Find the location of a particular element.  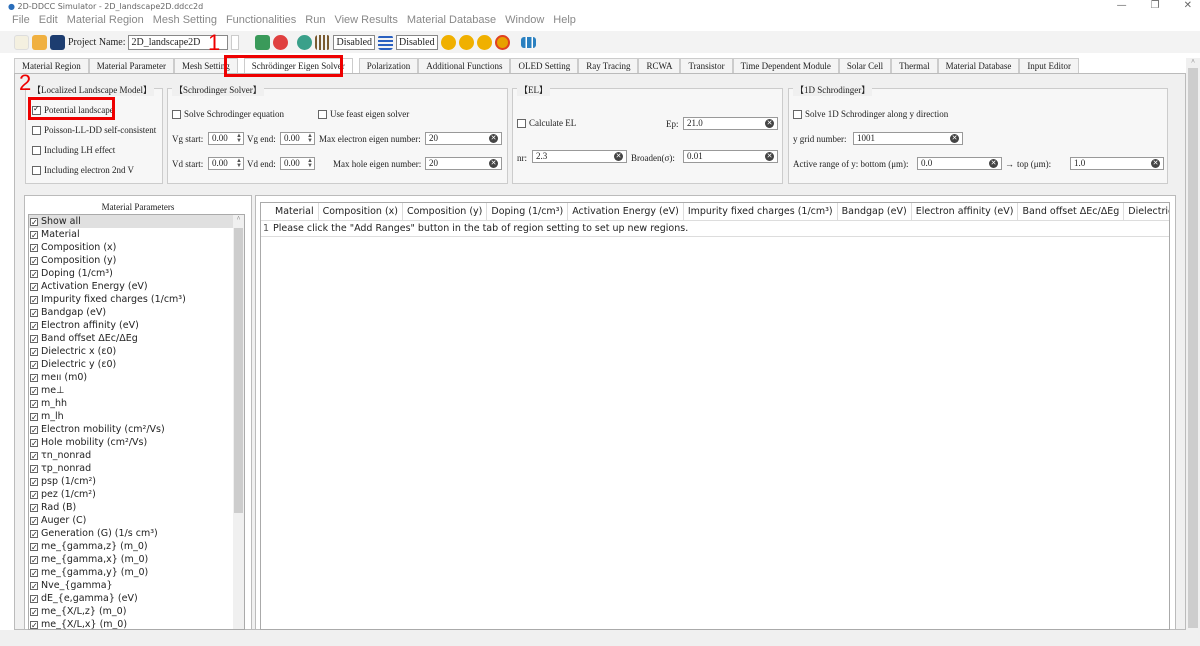

material-parameter-item: Nve_{gamma} is located at coordinates (136, 586).